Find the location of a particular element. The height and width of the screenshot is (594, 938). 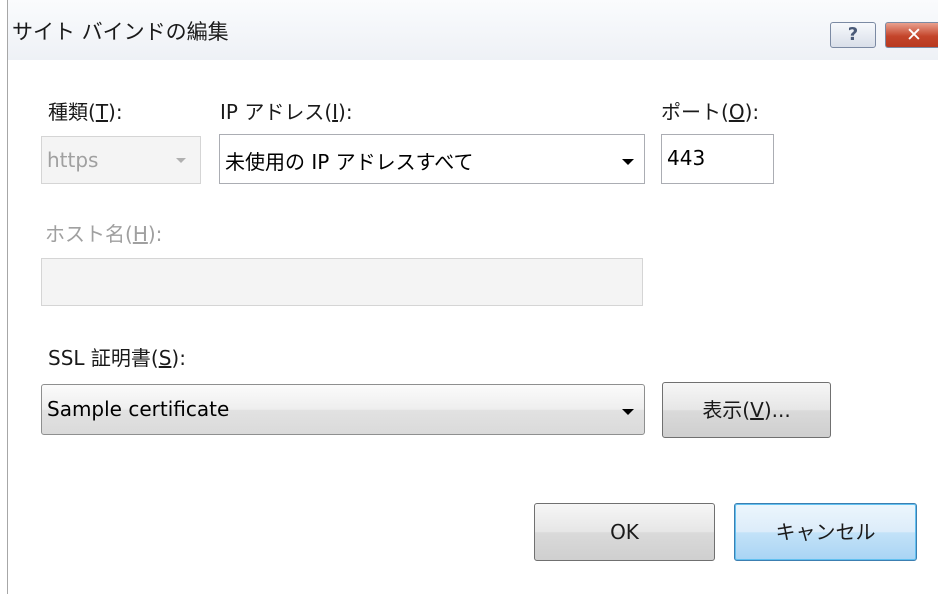

window-left-frame is located at coordinates (4, 297).